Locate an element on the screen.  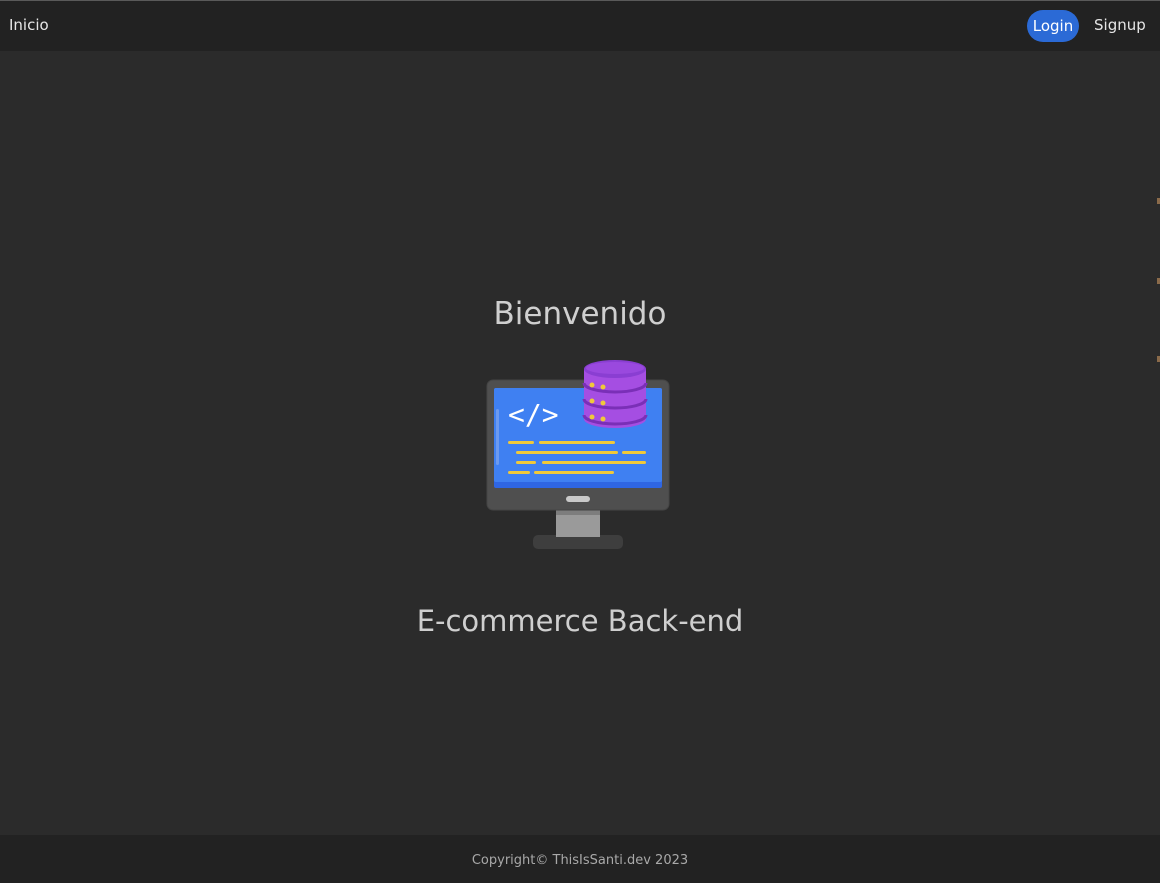
footer: Copyright© ThisIsSanti.dev 2023 is located at coordinates (580, 859).